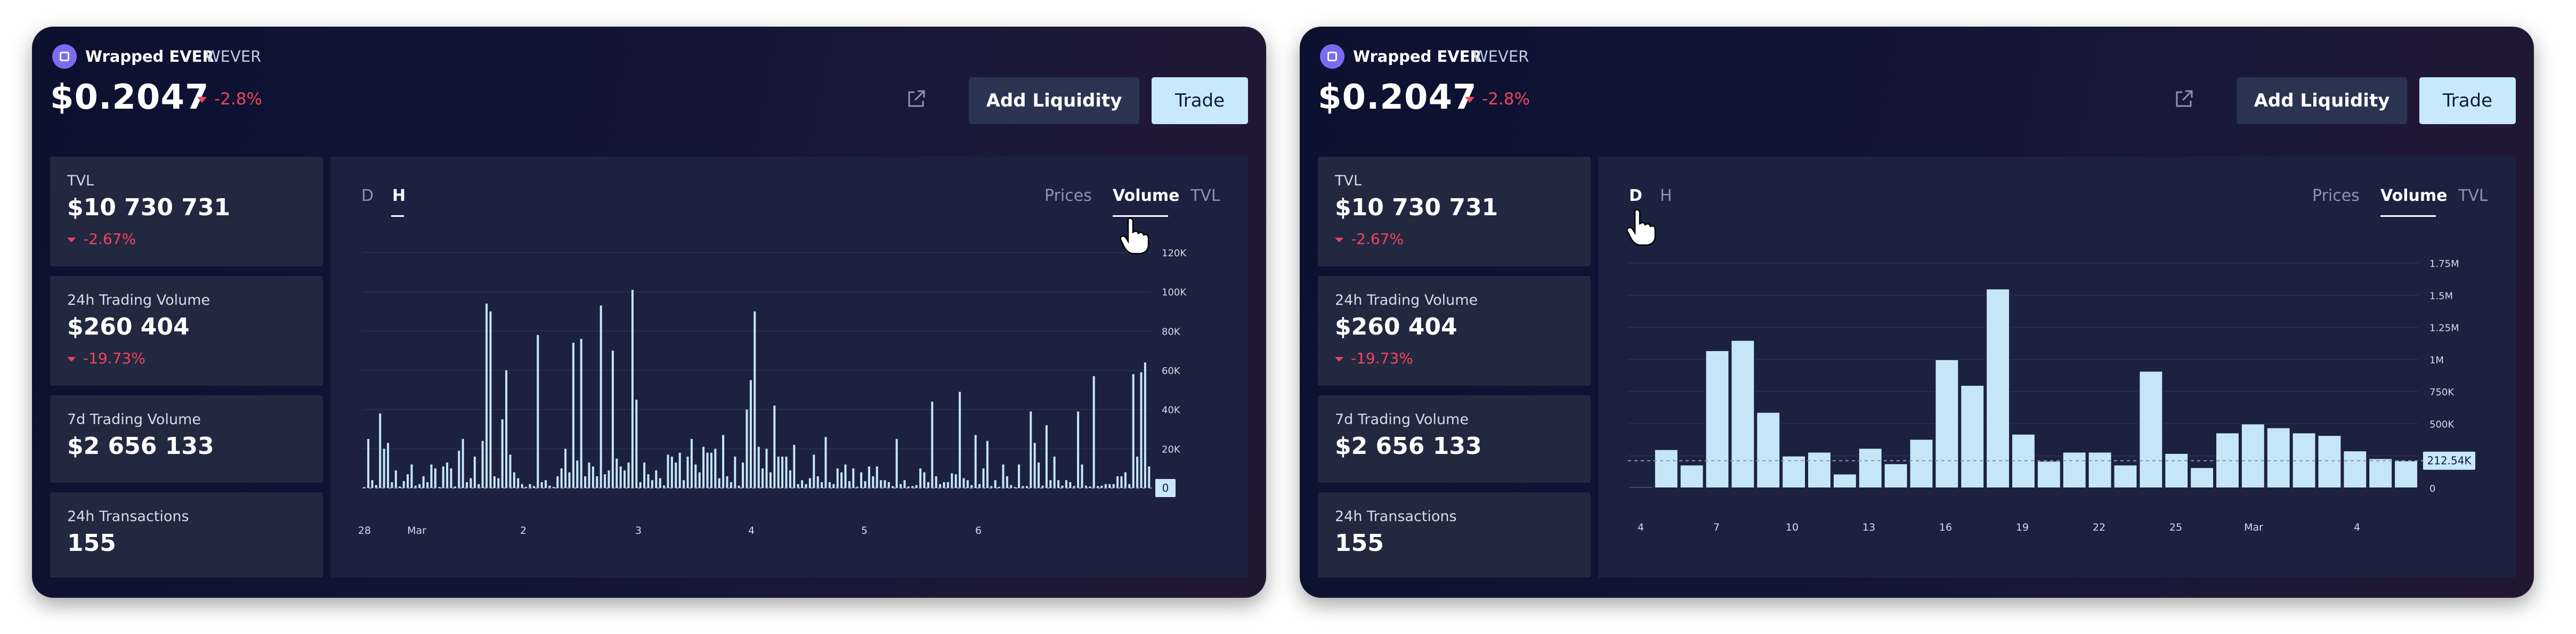 The height and width of the screenshot is (634, 2576). What do you see at coordinates (2444, 264) in the screenshot?
I see `y-tick-label: 1.75M` at bounding box center [2444, 264].